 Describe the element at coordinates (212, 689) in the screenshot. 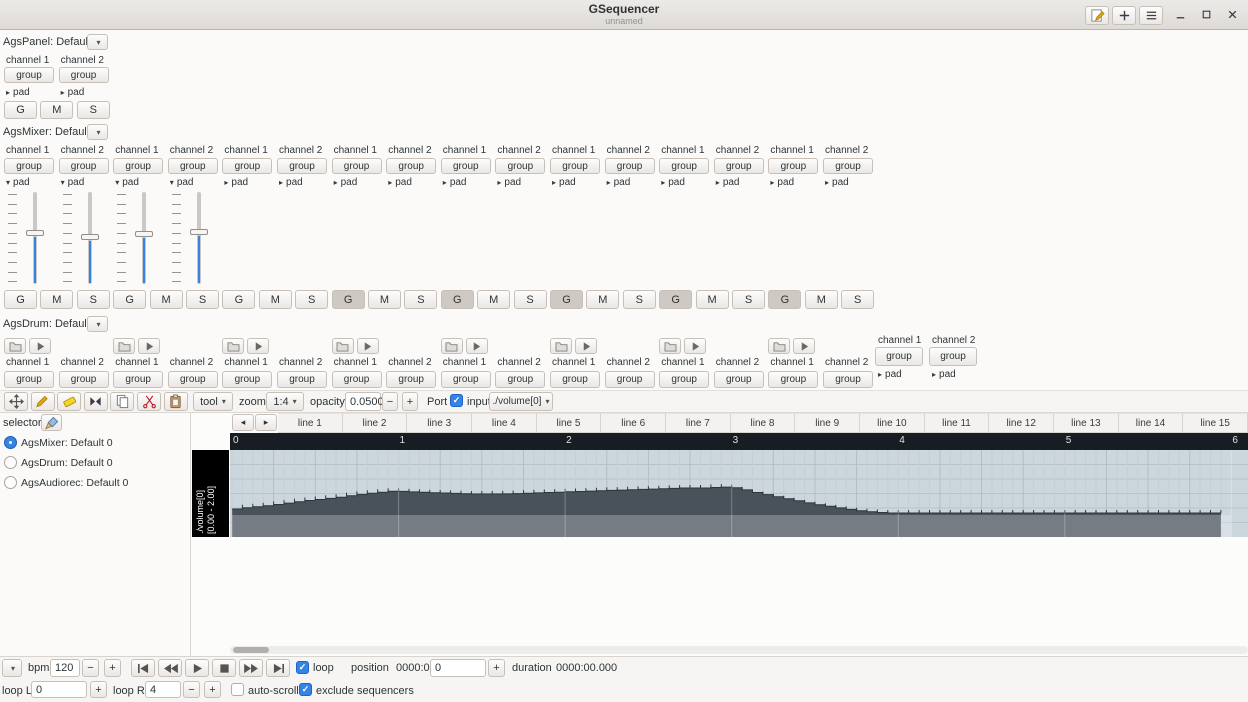

I see `loop-r-plus-button: +` at that location.